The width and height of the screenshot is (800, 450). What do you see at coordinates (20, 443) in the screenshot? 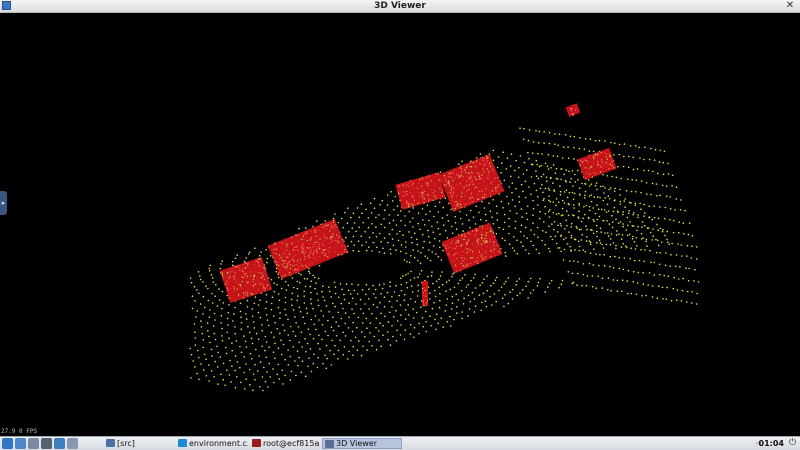
I see `desktop-icon` at bounding box center [20, 443].